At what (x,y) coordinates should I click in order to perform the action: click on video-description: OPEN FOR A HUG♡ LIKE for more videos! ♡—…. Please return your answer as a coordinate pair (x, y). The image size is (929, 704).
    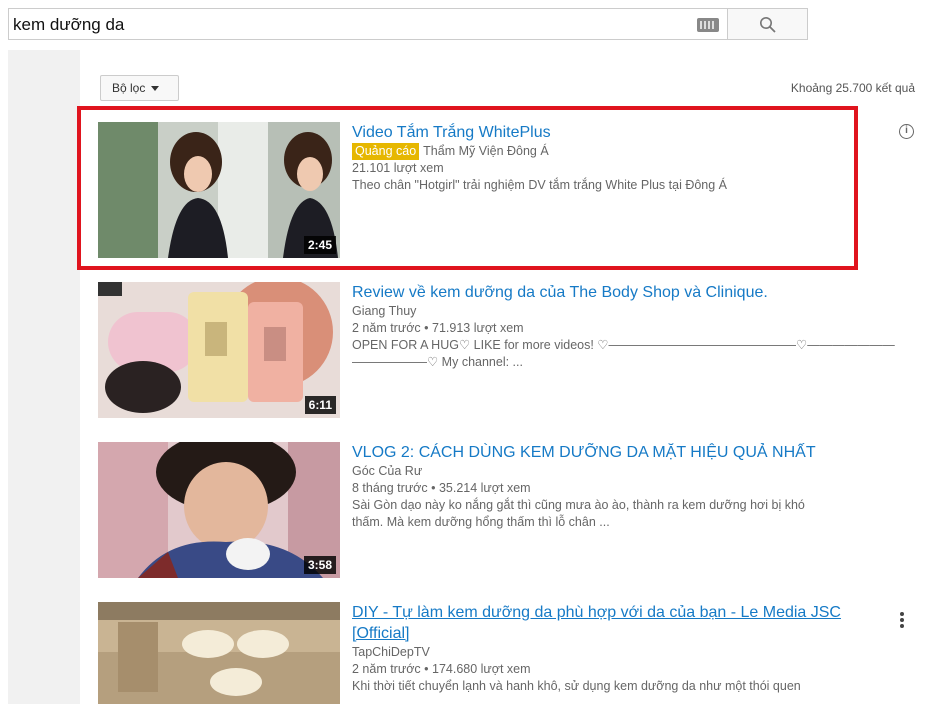
    Looking at the image, I should click on (623, 345).